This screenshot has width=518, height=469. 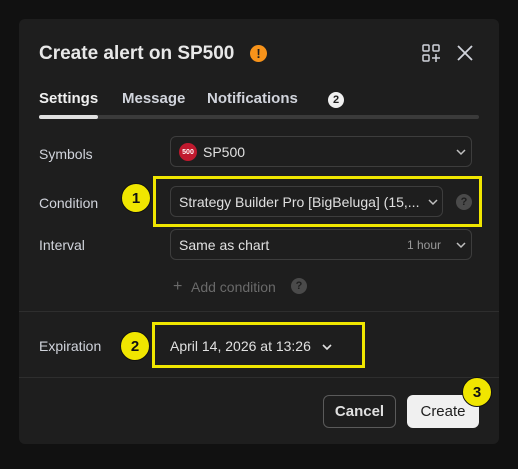 What do you see at coordinates (252, 98) in the screenshot?
I see `tab-notifications: Notifications` at bounding box center [252, 98].